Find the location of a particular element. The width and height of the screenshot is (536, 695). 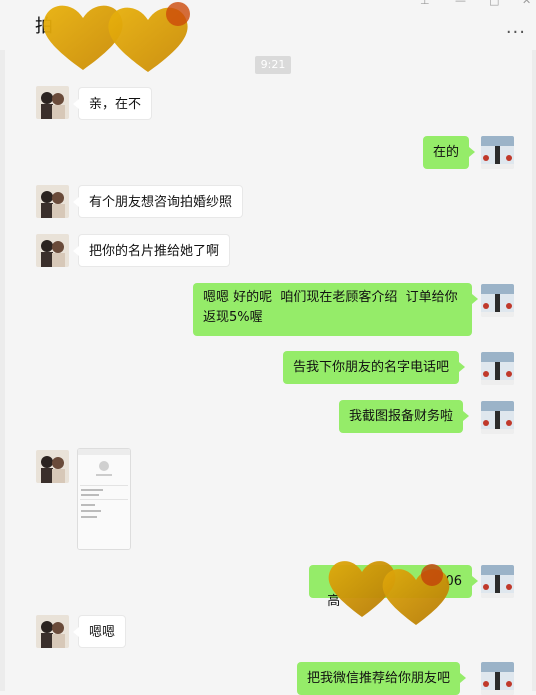

message-bubble-outgoing: 嗯嗯 好的呢 咱们现在老顾客介绍 订单给你返现5%喔 is located at coordinates (335, 309).